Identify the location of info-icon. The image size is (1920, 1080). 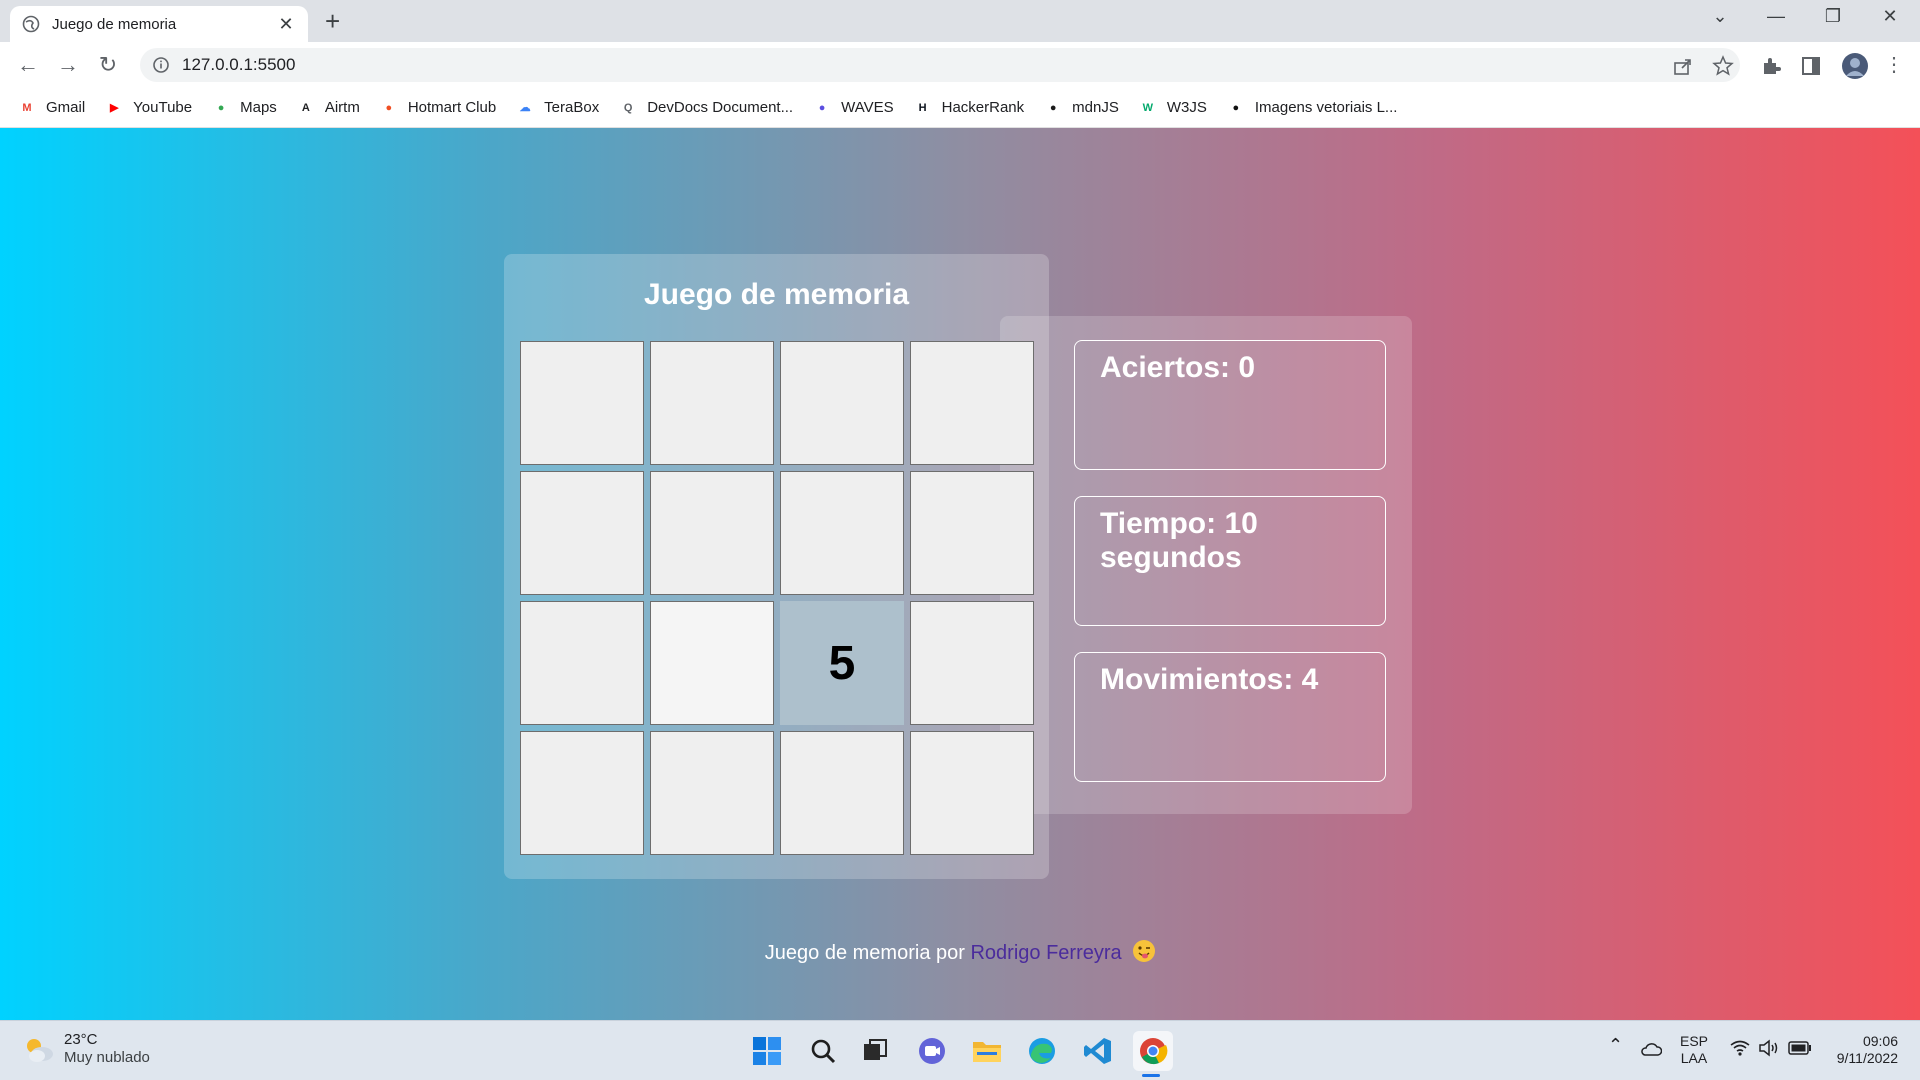
(161, 65).